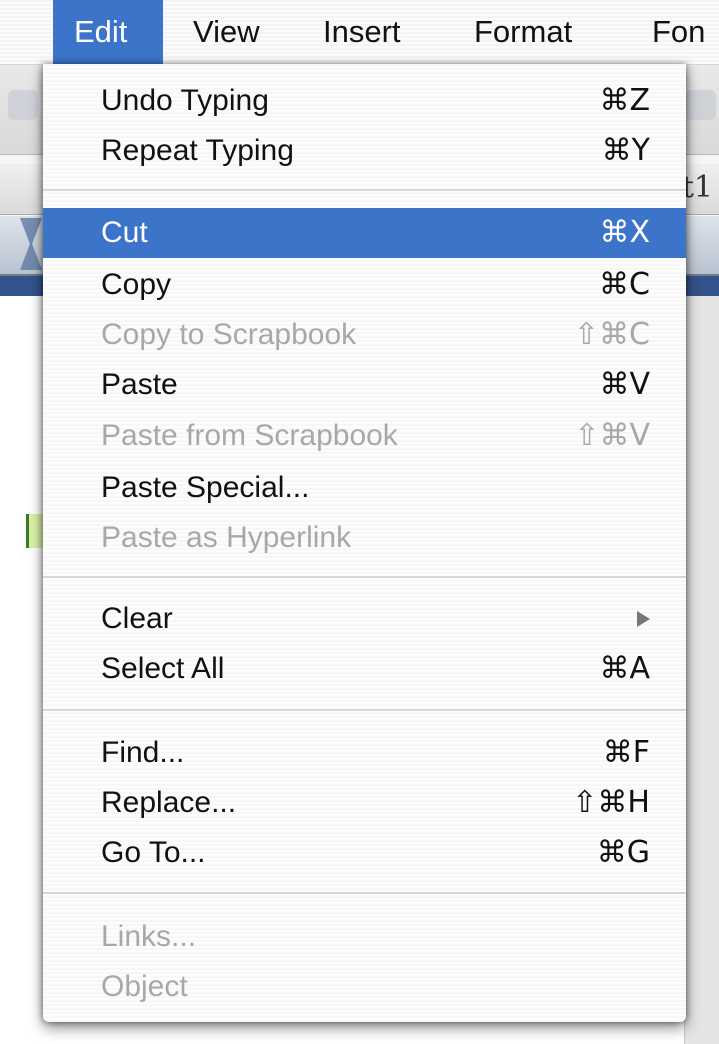  I want to click on menu-item-shortcut: ⇧⌘H, so click(611, 802).